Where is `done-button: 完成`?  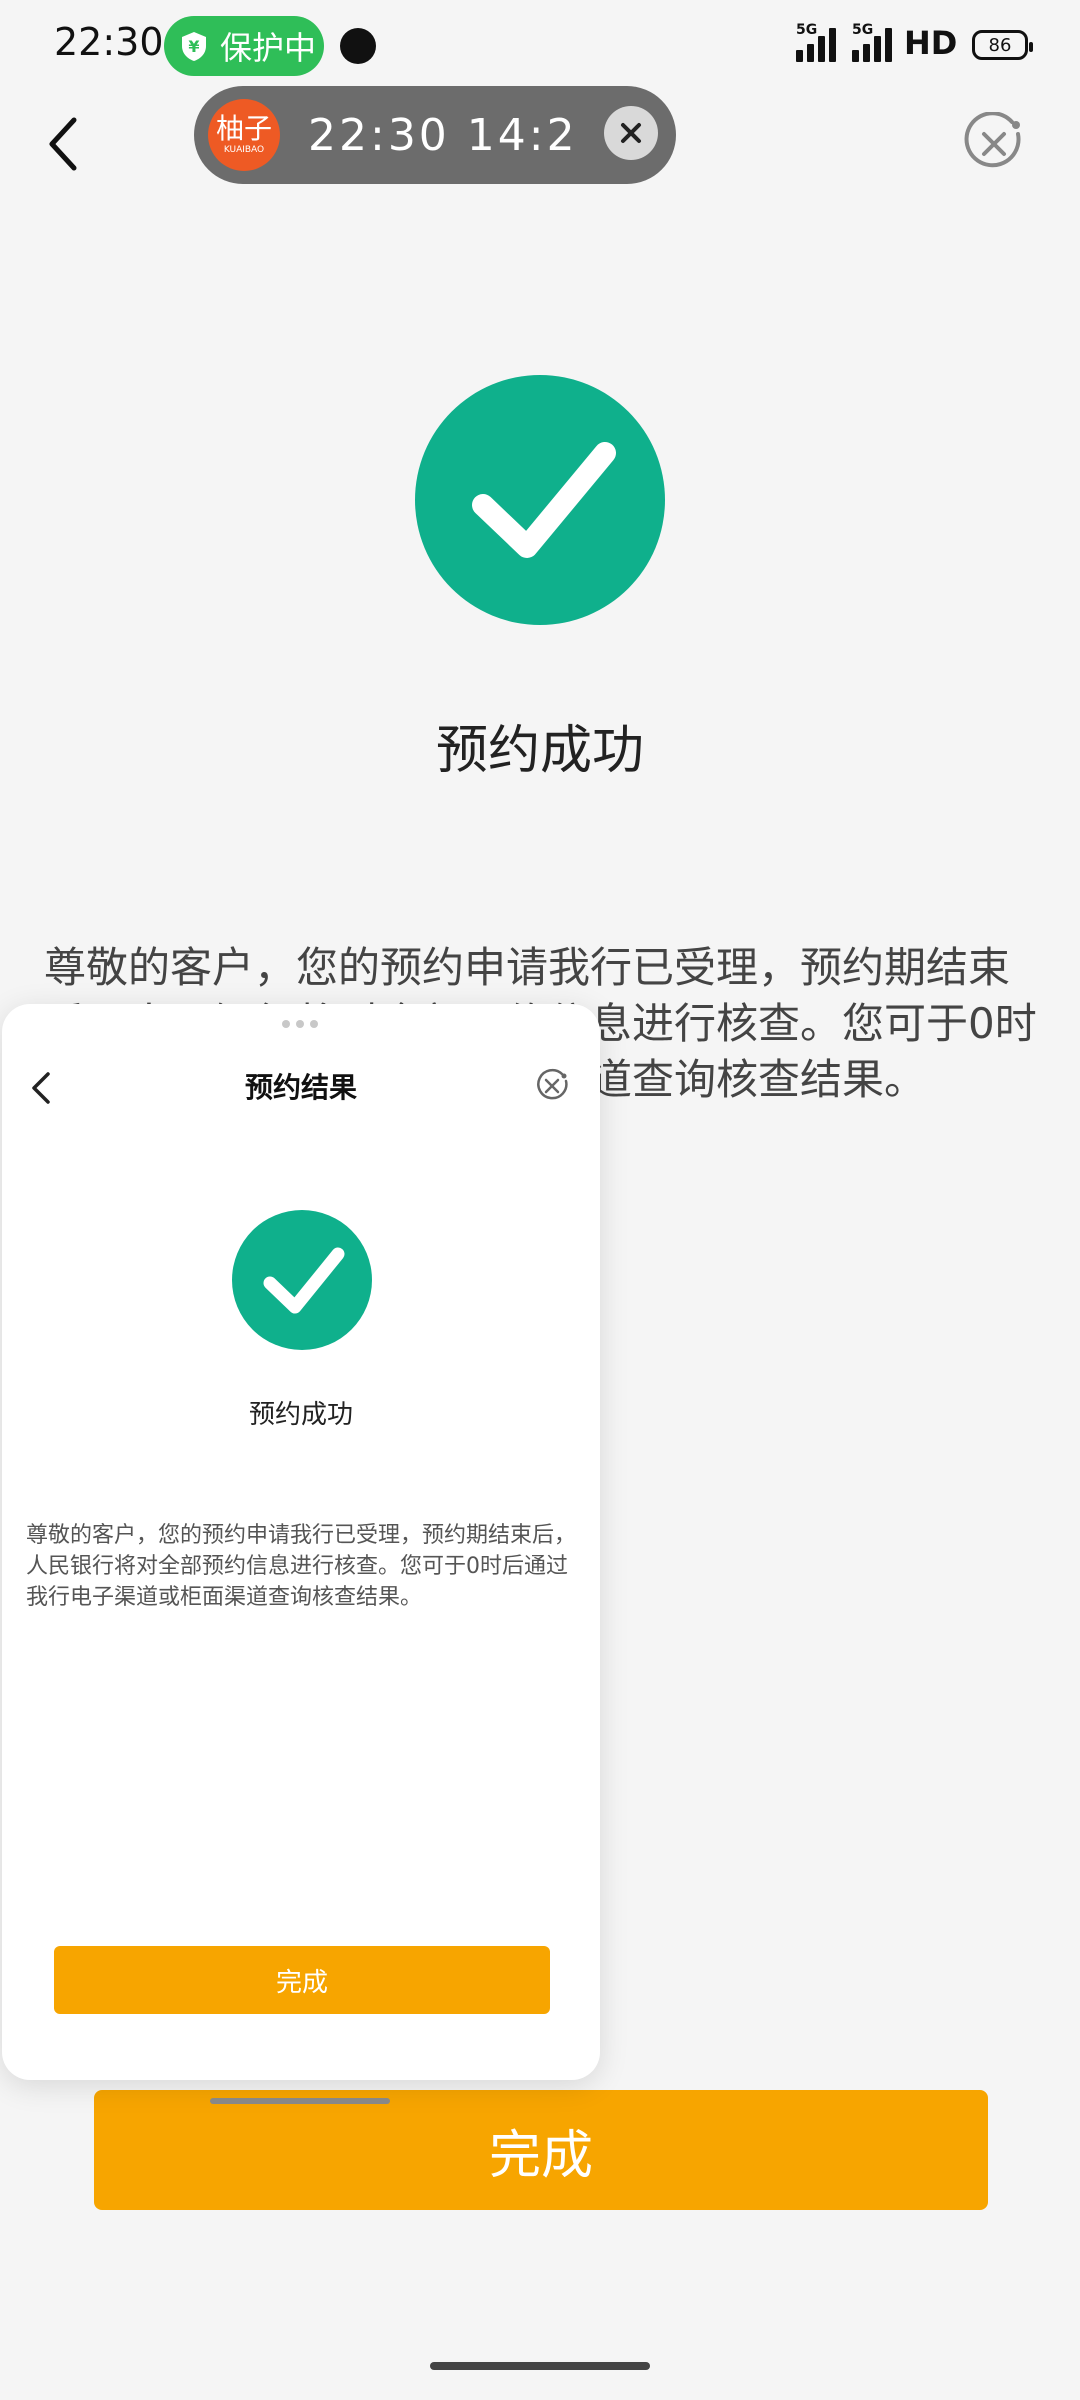
done-button: 完成 is located at coordinates (541, 2150).